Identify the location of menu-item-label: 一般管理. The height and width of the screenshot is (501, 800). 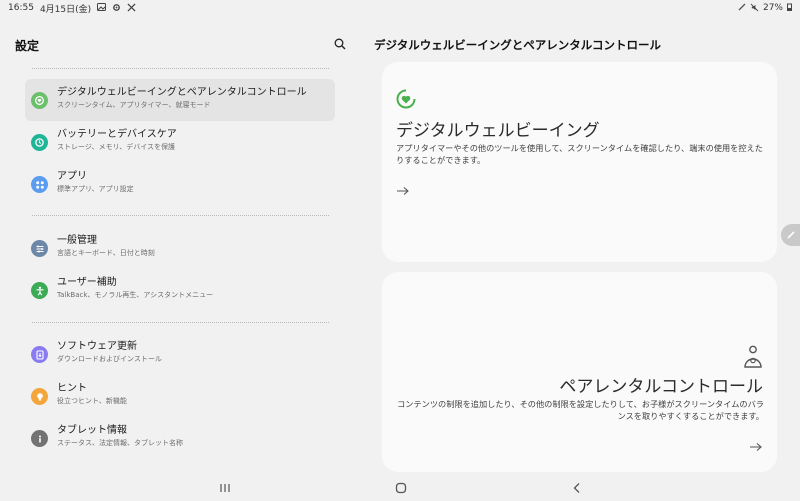
(77, 240).